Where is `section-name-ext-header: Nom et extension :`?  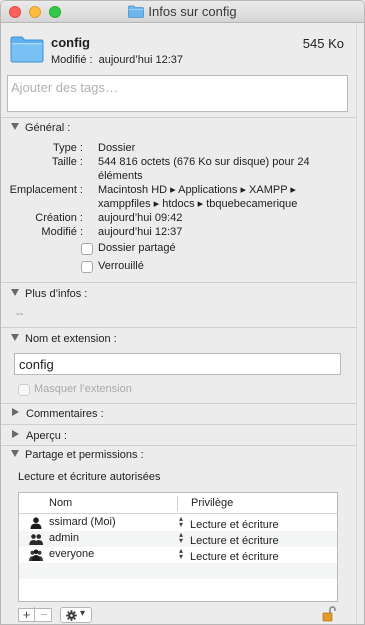 section-name-ext-header: Nom et extension : is located at coordinates (64, 339).